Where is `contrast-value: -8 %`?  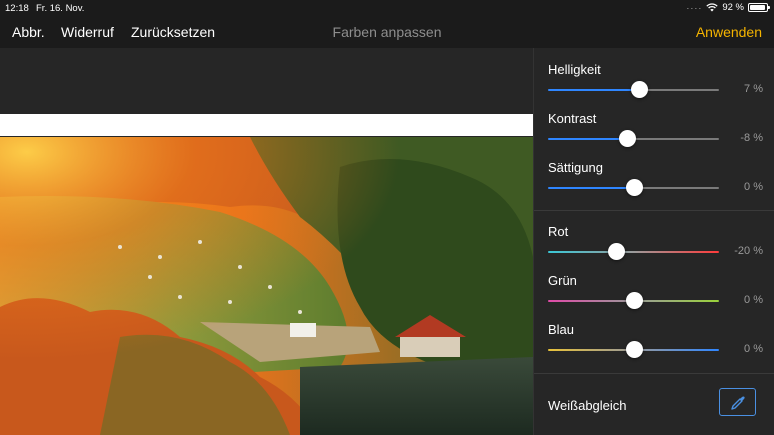
contrast-value: -8 % is located at coordinates (751, 138).